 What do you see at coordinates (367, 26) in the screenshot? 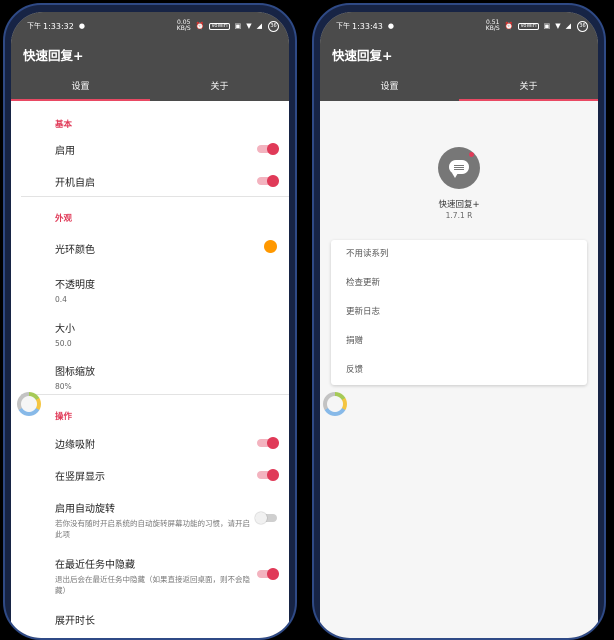
I see `status-time: 1:33:43` at bounding box center [367, 26].